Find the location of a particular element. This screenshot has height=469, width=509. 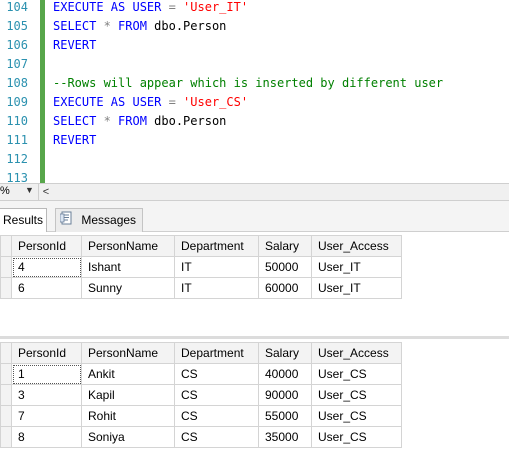

tab-messages-label: Messages is located at coordinates (109, 220).